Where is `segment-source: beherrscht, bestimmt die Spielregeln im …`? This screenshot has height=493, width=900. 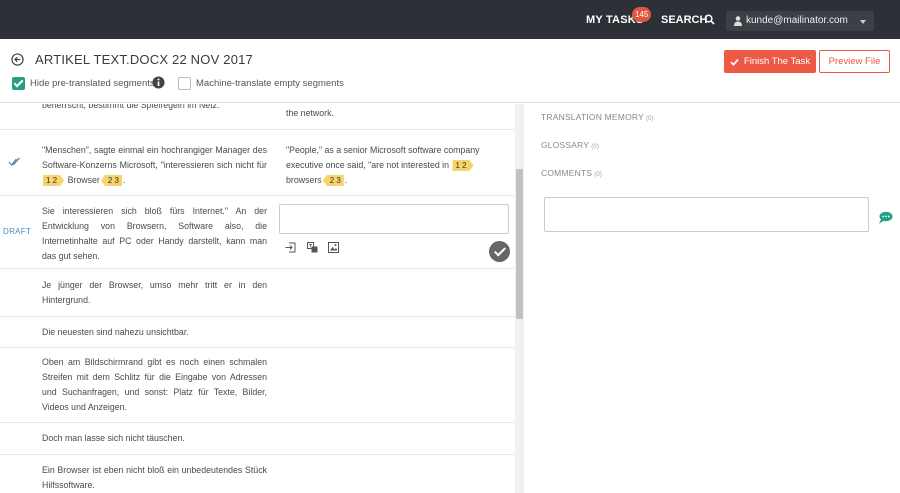 segment-source: beherrscht, bestimmt die Spielregeln im … is located at coordinates (131, 107).